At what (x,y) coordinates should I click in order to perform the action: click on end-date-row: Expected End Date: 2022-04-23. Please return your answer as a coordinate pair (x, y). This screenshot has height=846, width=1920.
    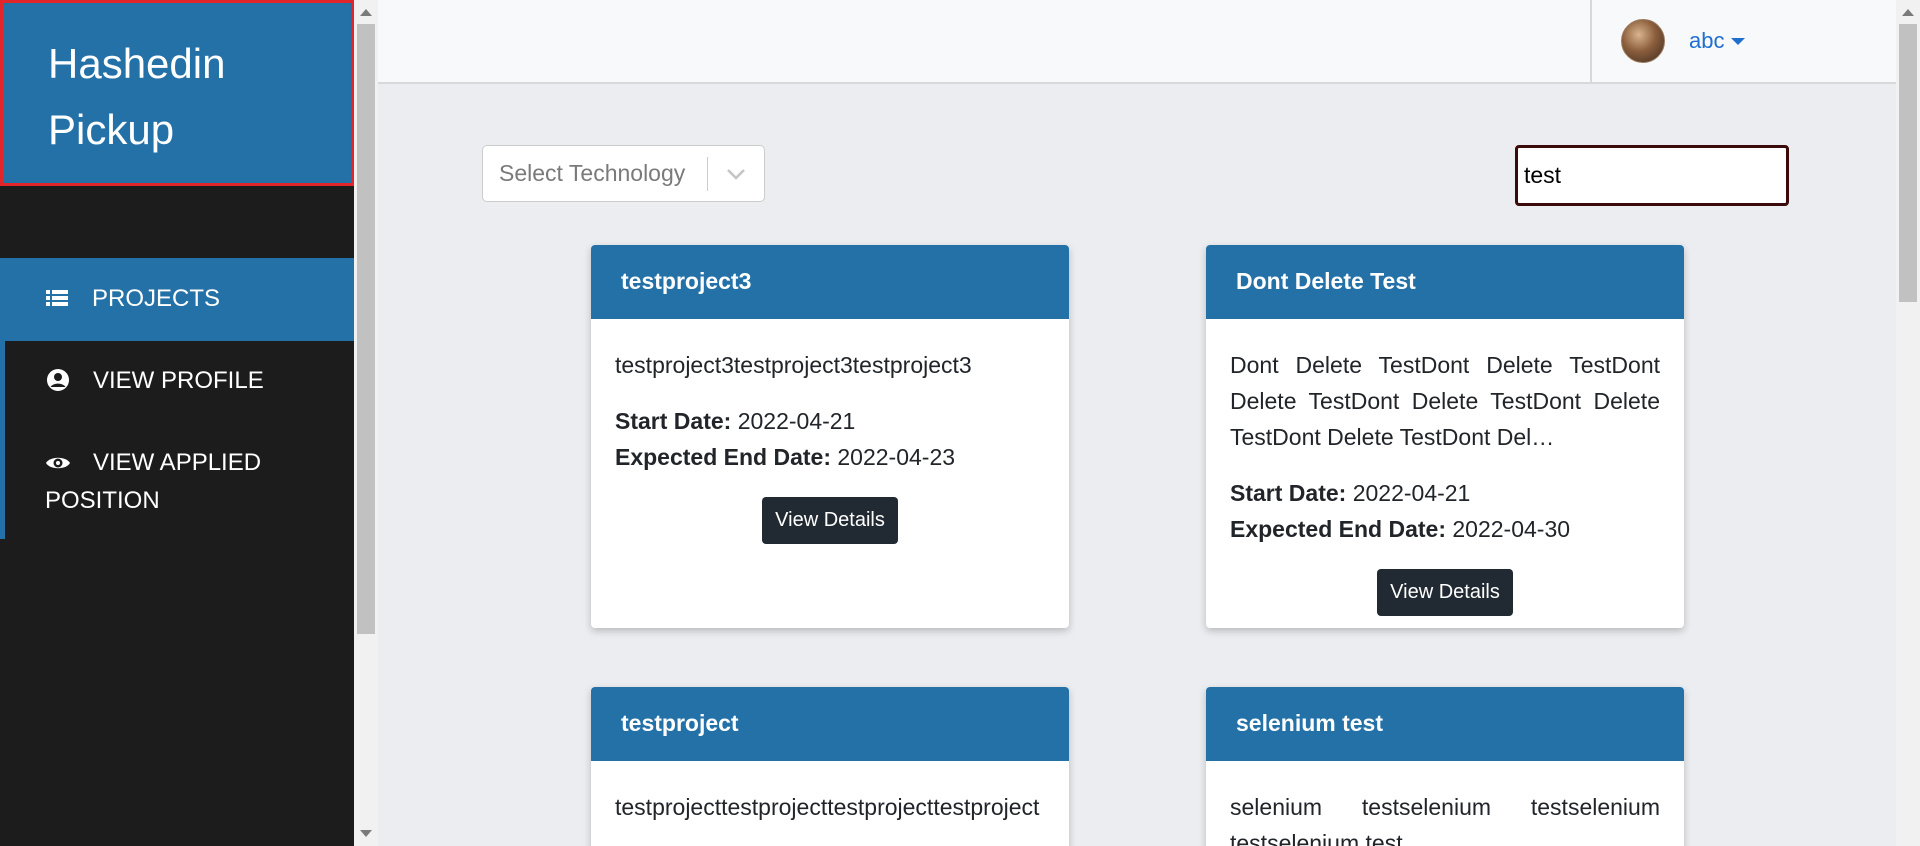
    Looking at the image, I should click on (830, 457).